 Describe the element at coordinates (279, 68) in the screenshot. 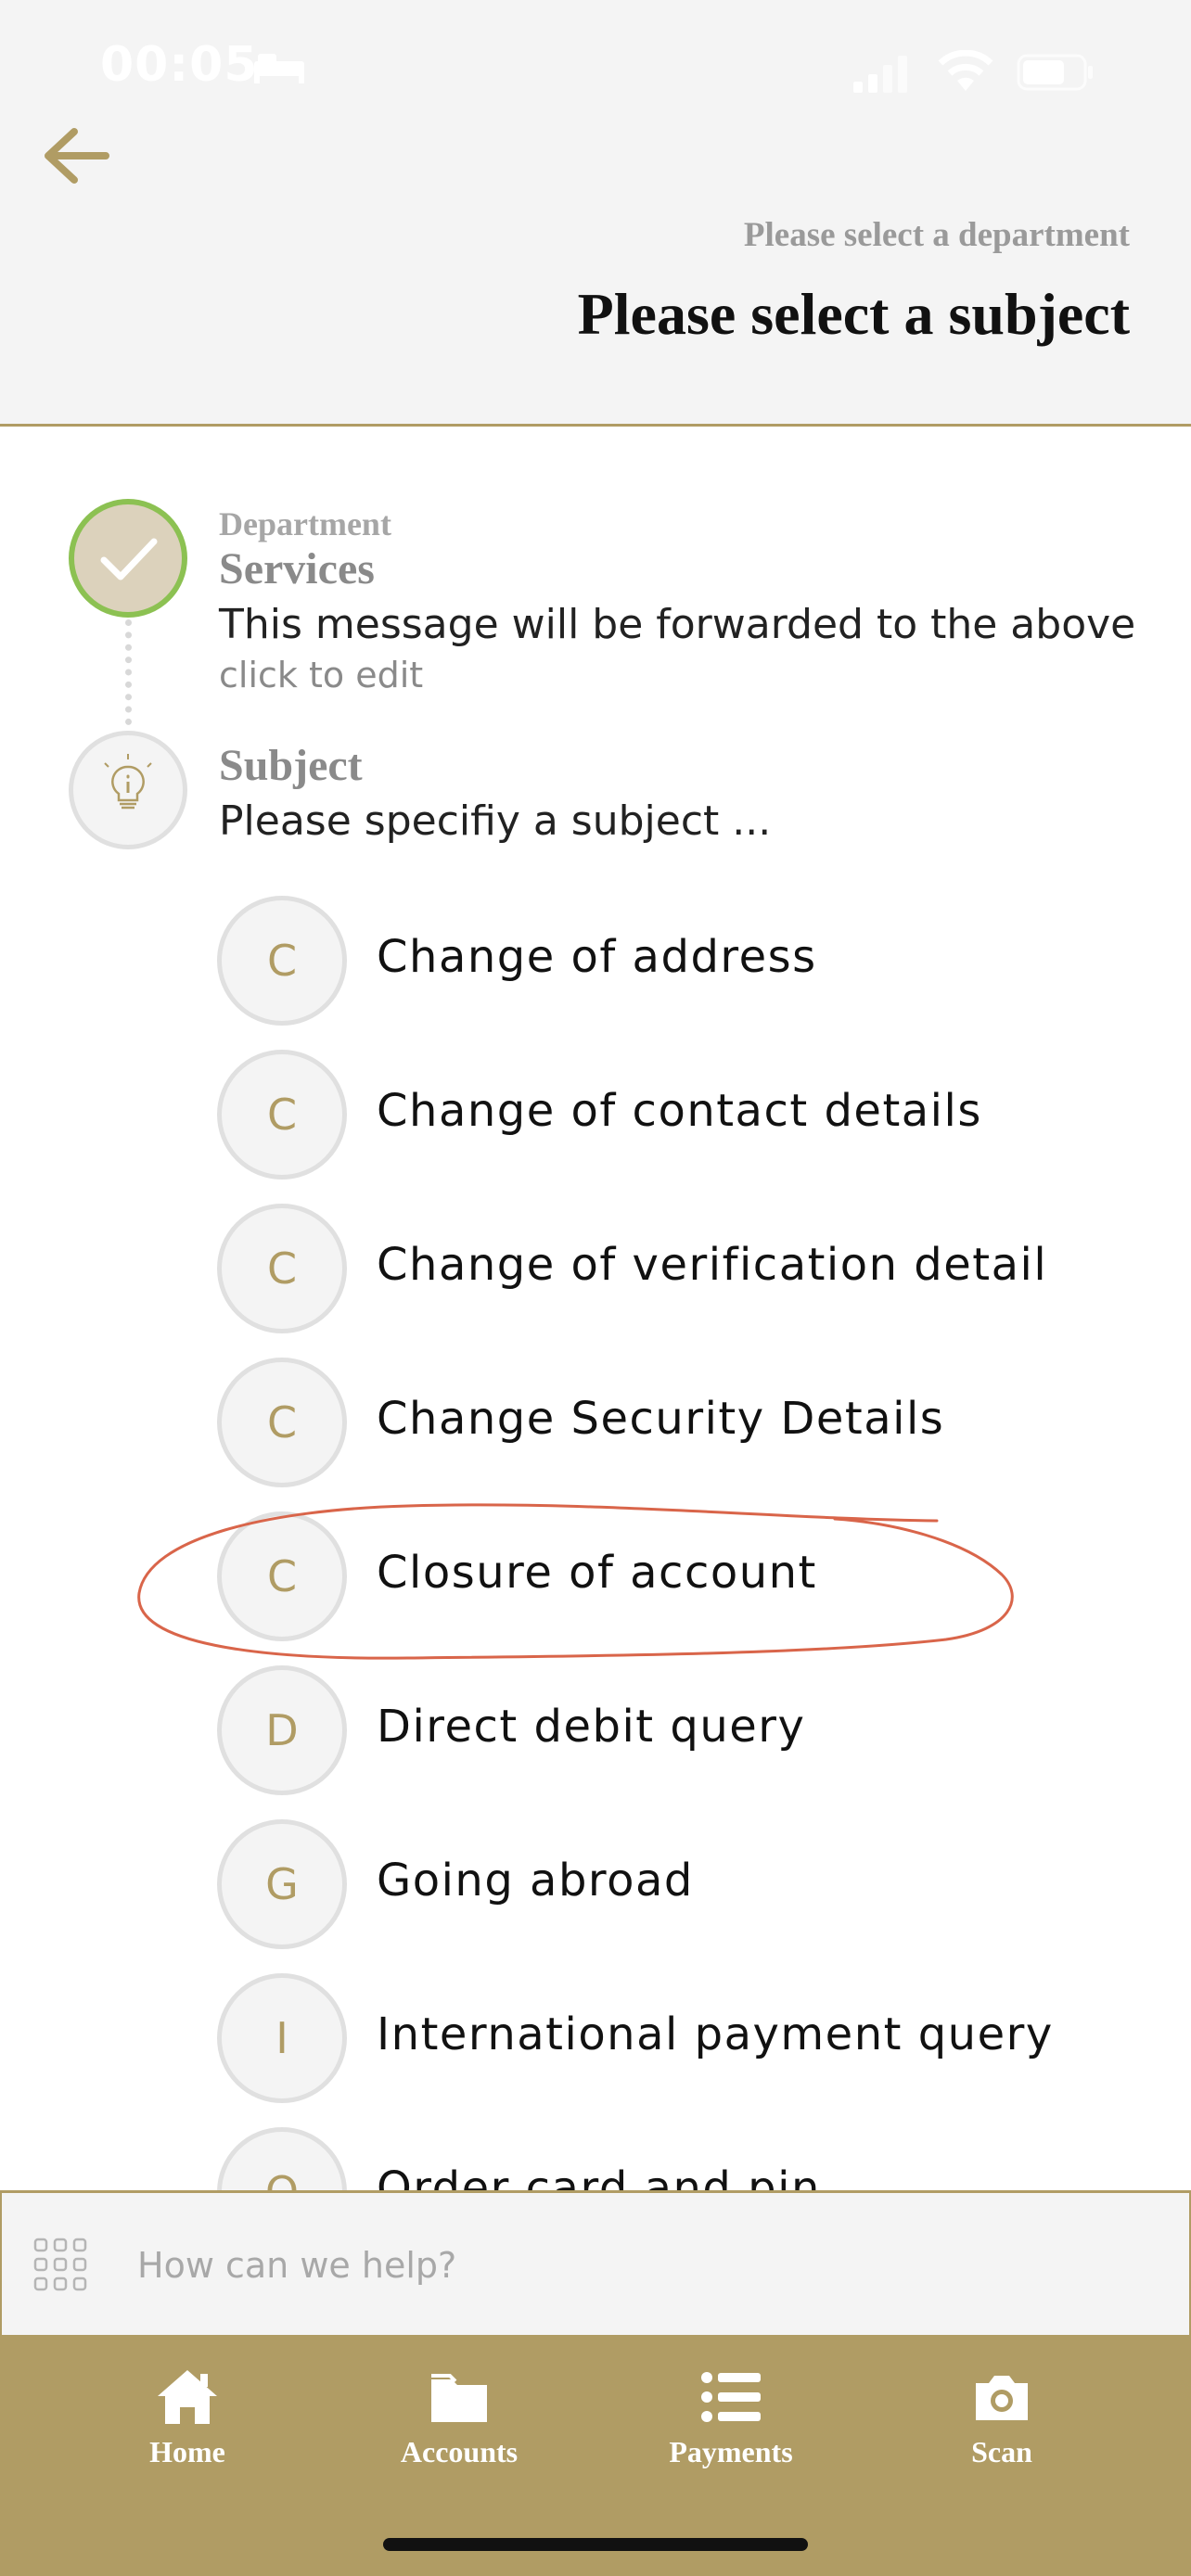

I see `sleep-focus-icon` at that location.